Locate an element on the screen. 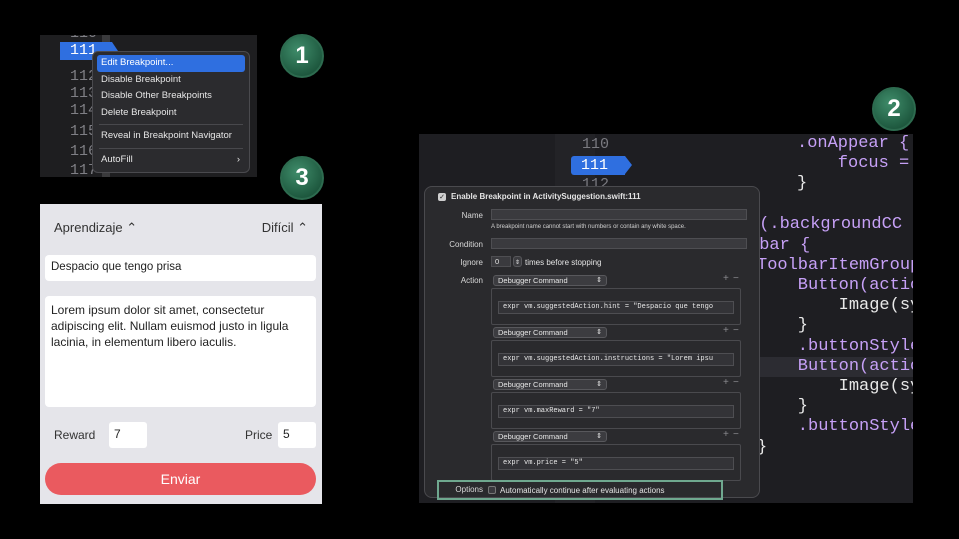 The image size is (959, 539). menu-item-disable-other-breakpoints: Disable Other Breakpoints is located at coordinates (171, 96).